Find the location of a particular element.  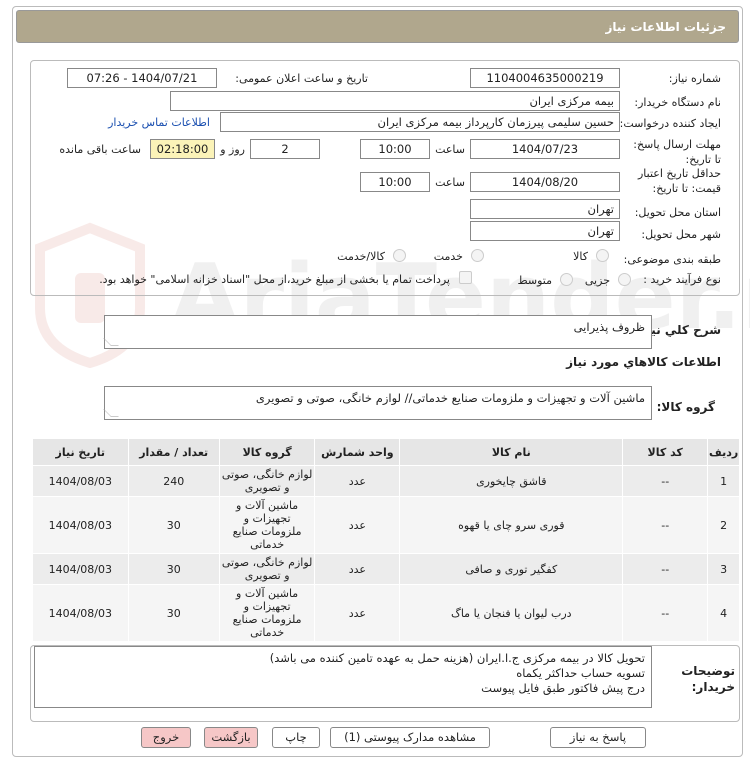

col-header-unit: واحد شمارش is located at coordinates (357, 452).